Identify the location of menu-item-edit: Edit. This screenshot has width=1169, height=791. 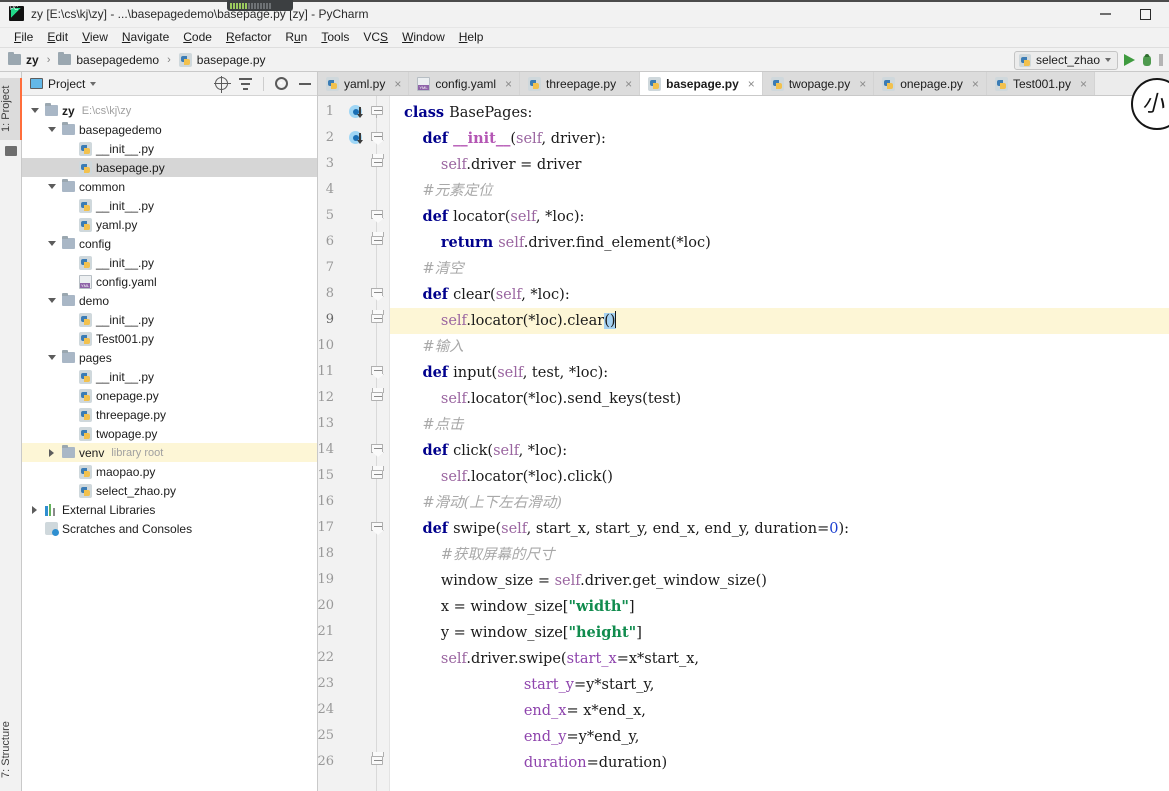
(57, 37).